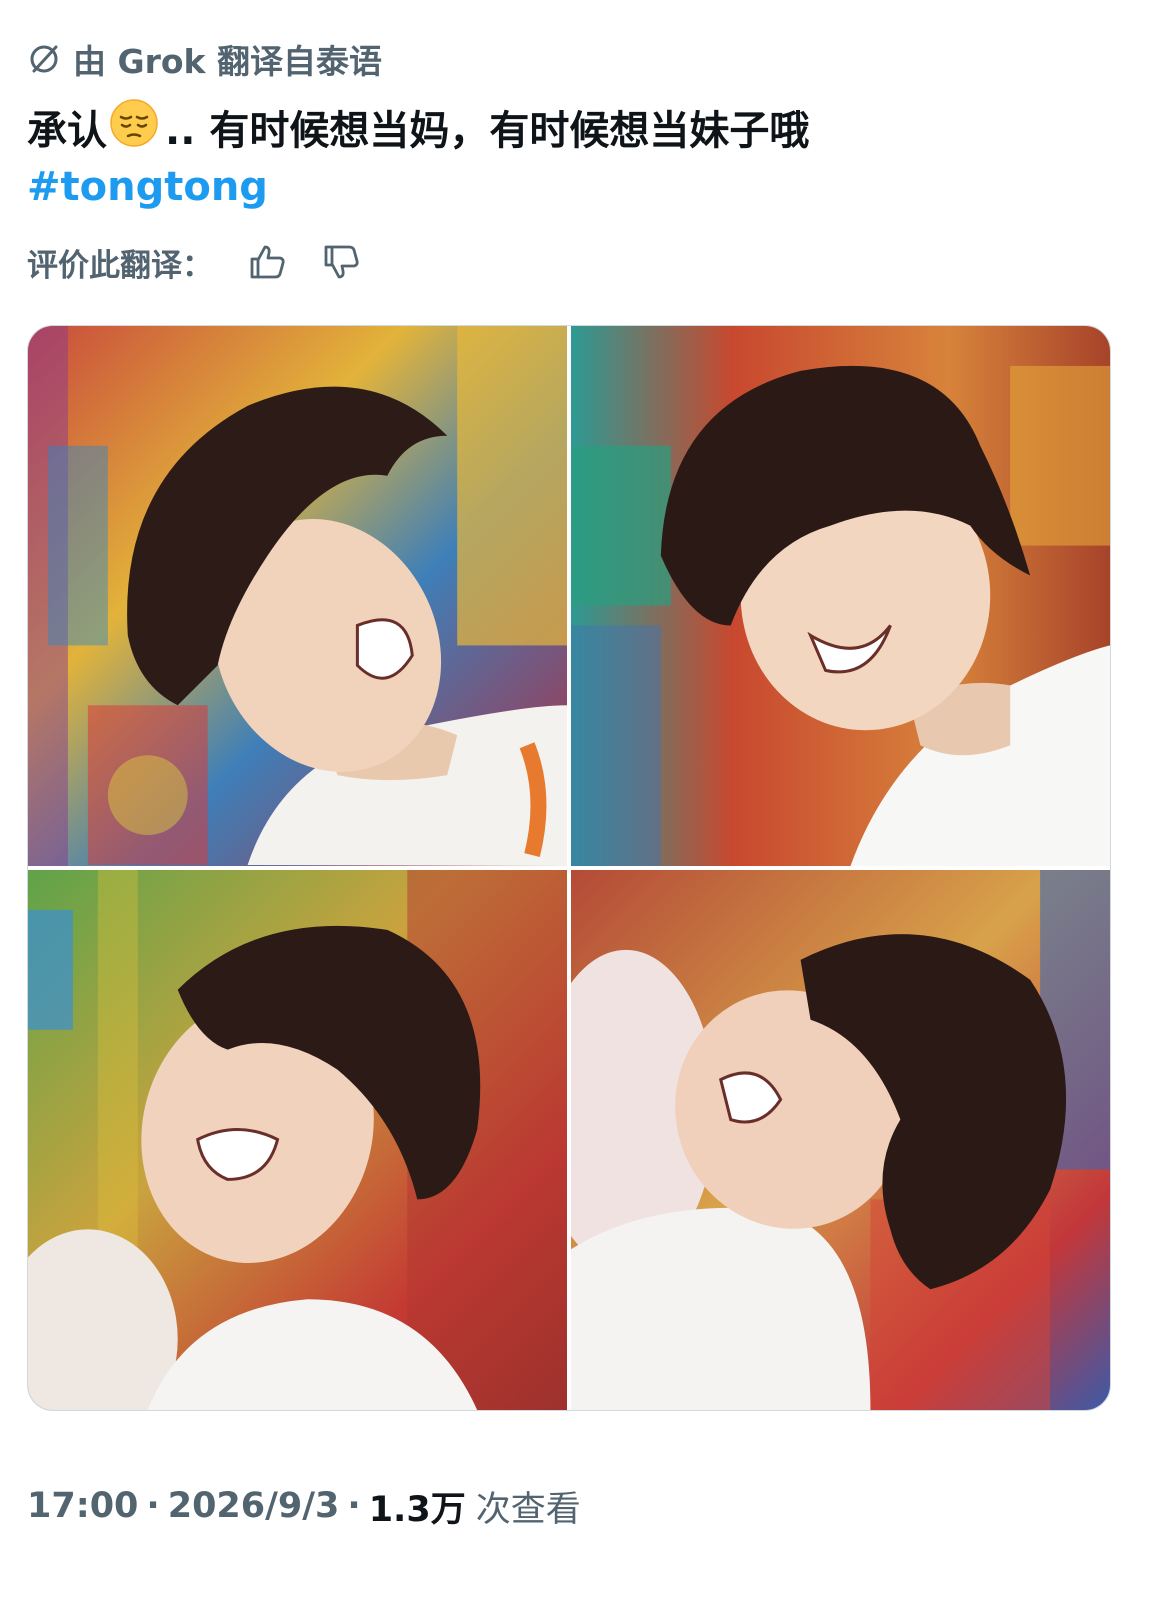 This screenshot has height=1614, width=1169. I want to click on post-metadata: 17:00 · 2026/9/3 · 1.3万 次查看, so click(304, 1506).